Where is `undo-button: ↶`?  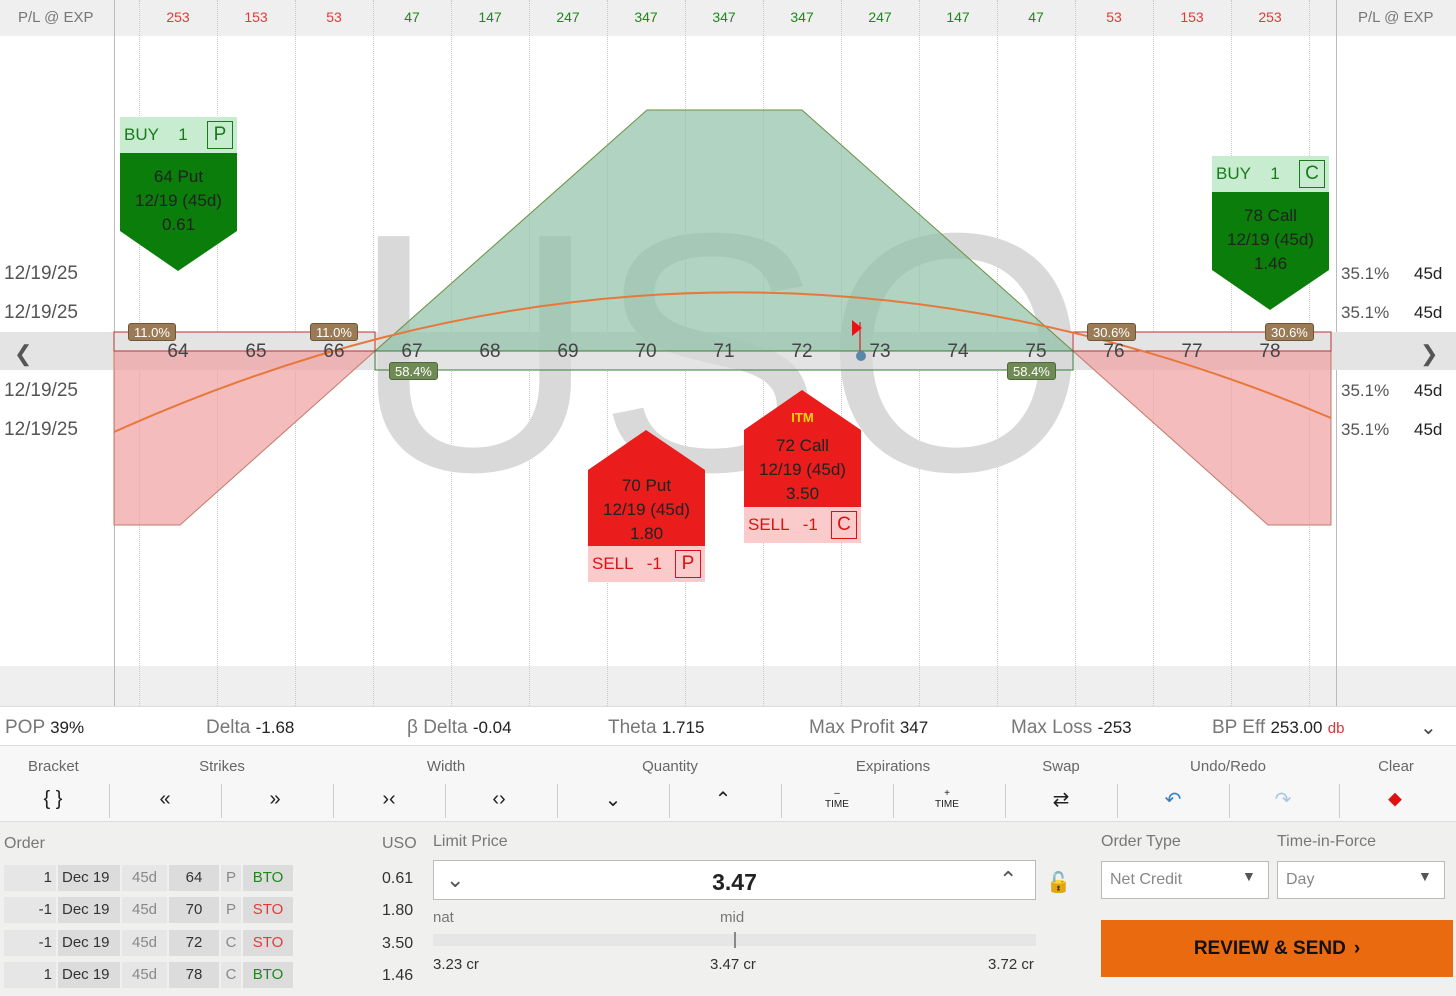 undo-button: ↶ is located at coordinates (1173, 799).